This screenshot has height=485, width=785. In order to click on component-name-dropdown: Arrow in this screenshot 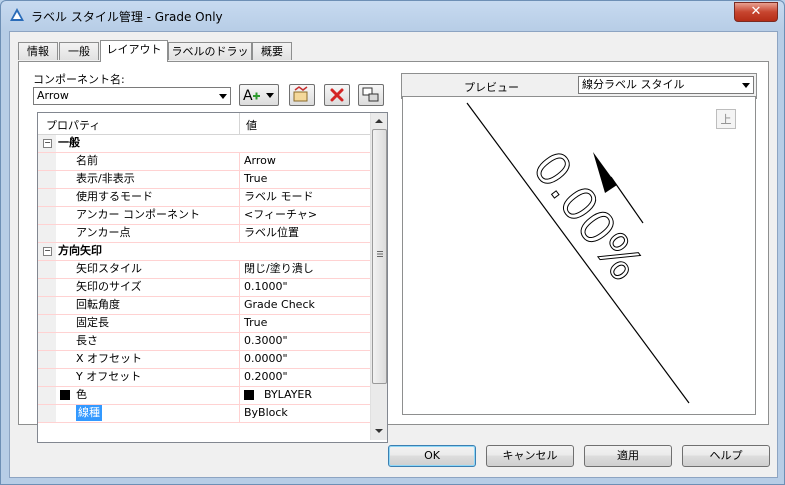, I will do `click(132, 96)`.